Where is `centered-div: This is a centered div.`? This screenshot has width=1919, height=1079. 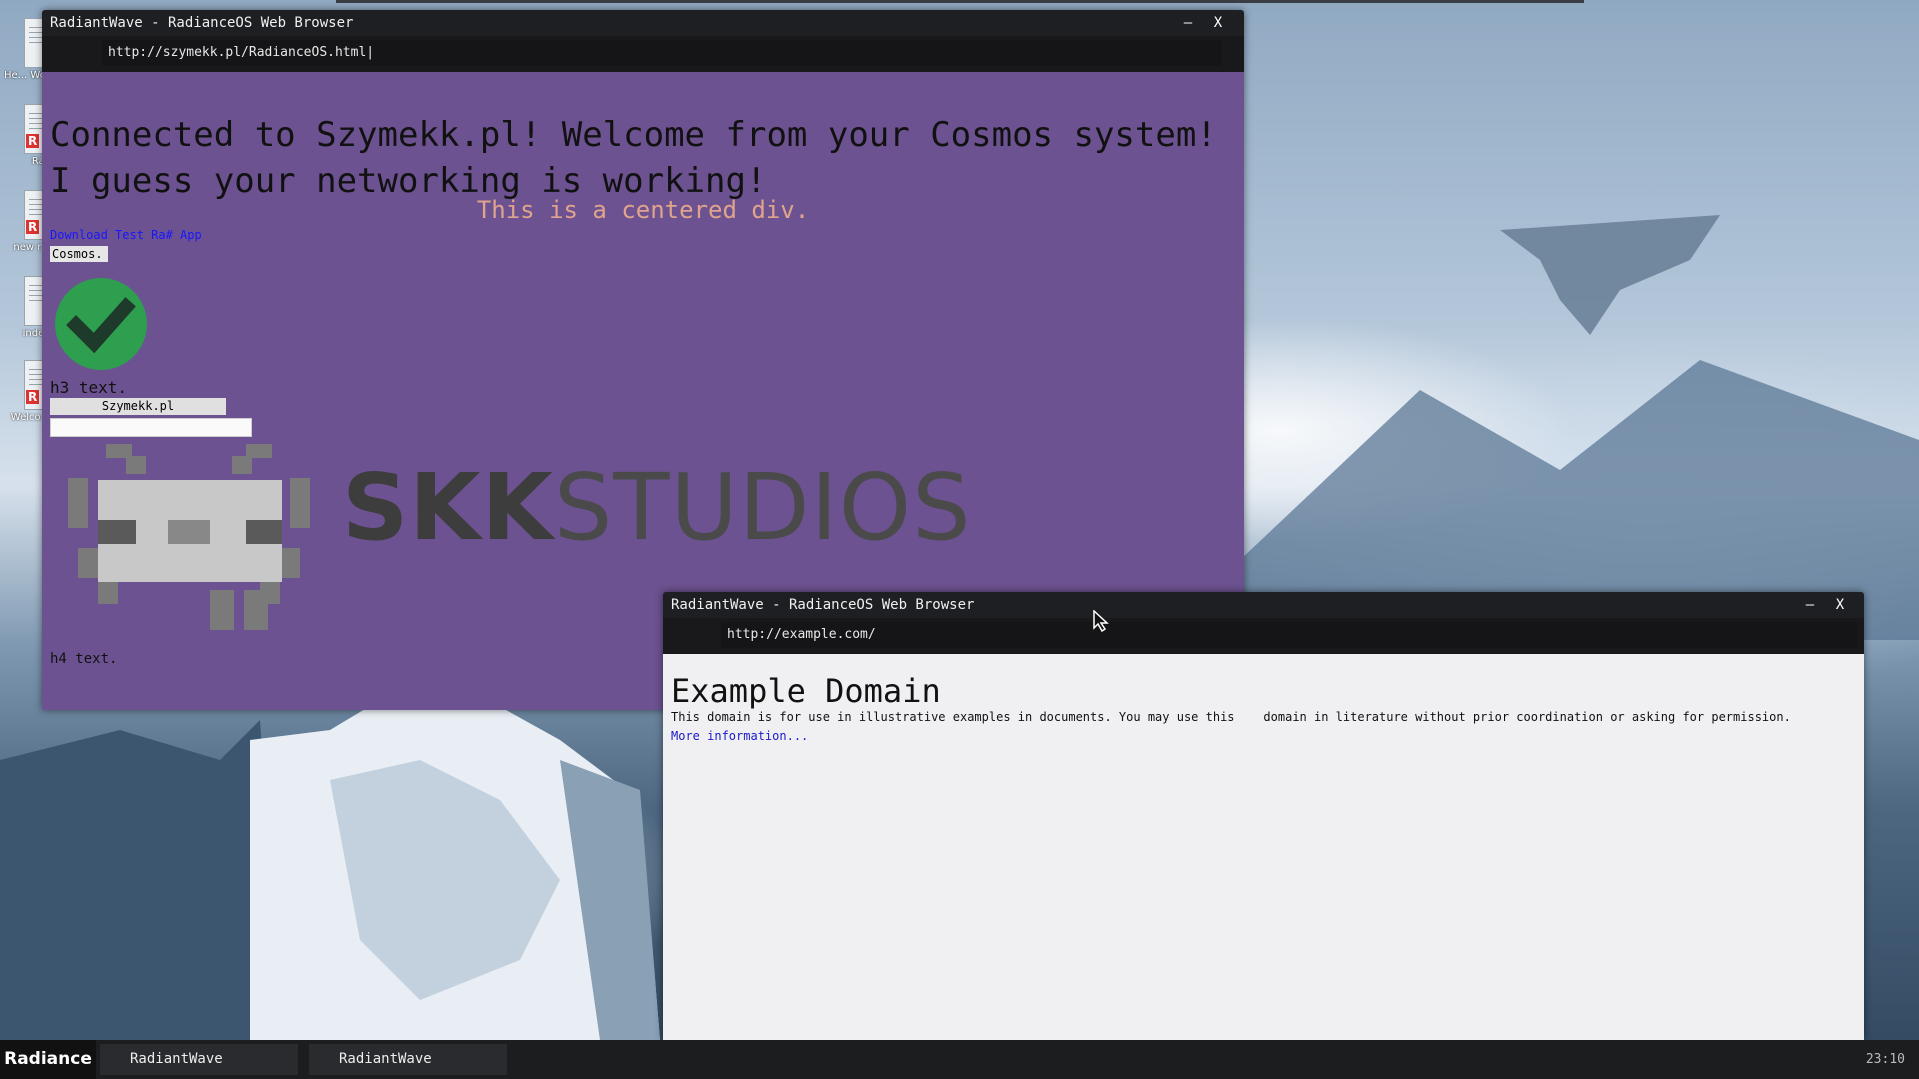
centered-div: This is a centered div. is located at coordinates (643, 210).